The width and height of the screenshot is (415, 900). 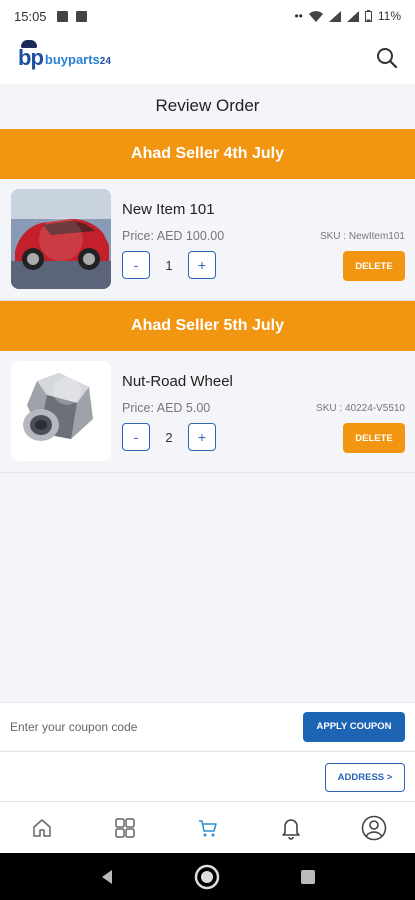 I want to click on system-navigation-bar, so click(x=207, y=876).